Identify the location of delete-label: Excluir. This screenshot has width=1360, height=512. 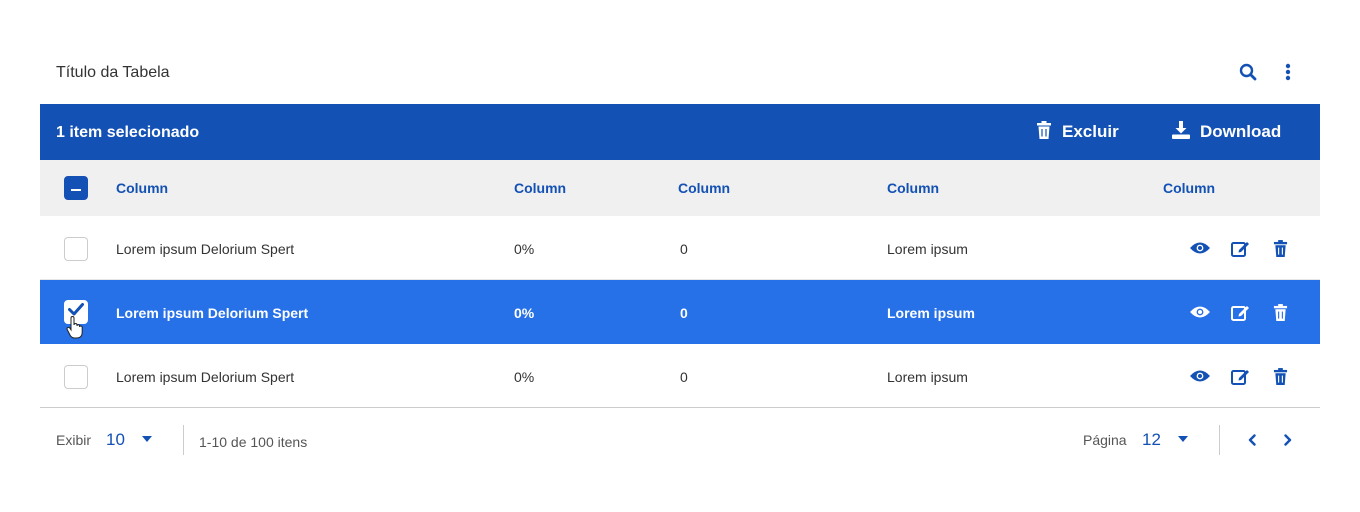
(1090, 131).